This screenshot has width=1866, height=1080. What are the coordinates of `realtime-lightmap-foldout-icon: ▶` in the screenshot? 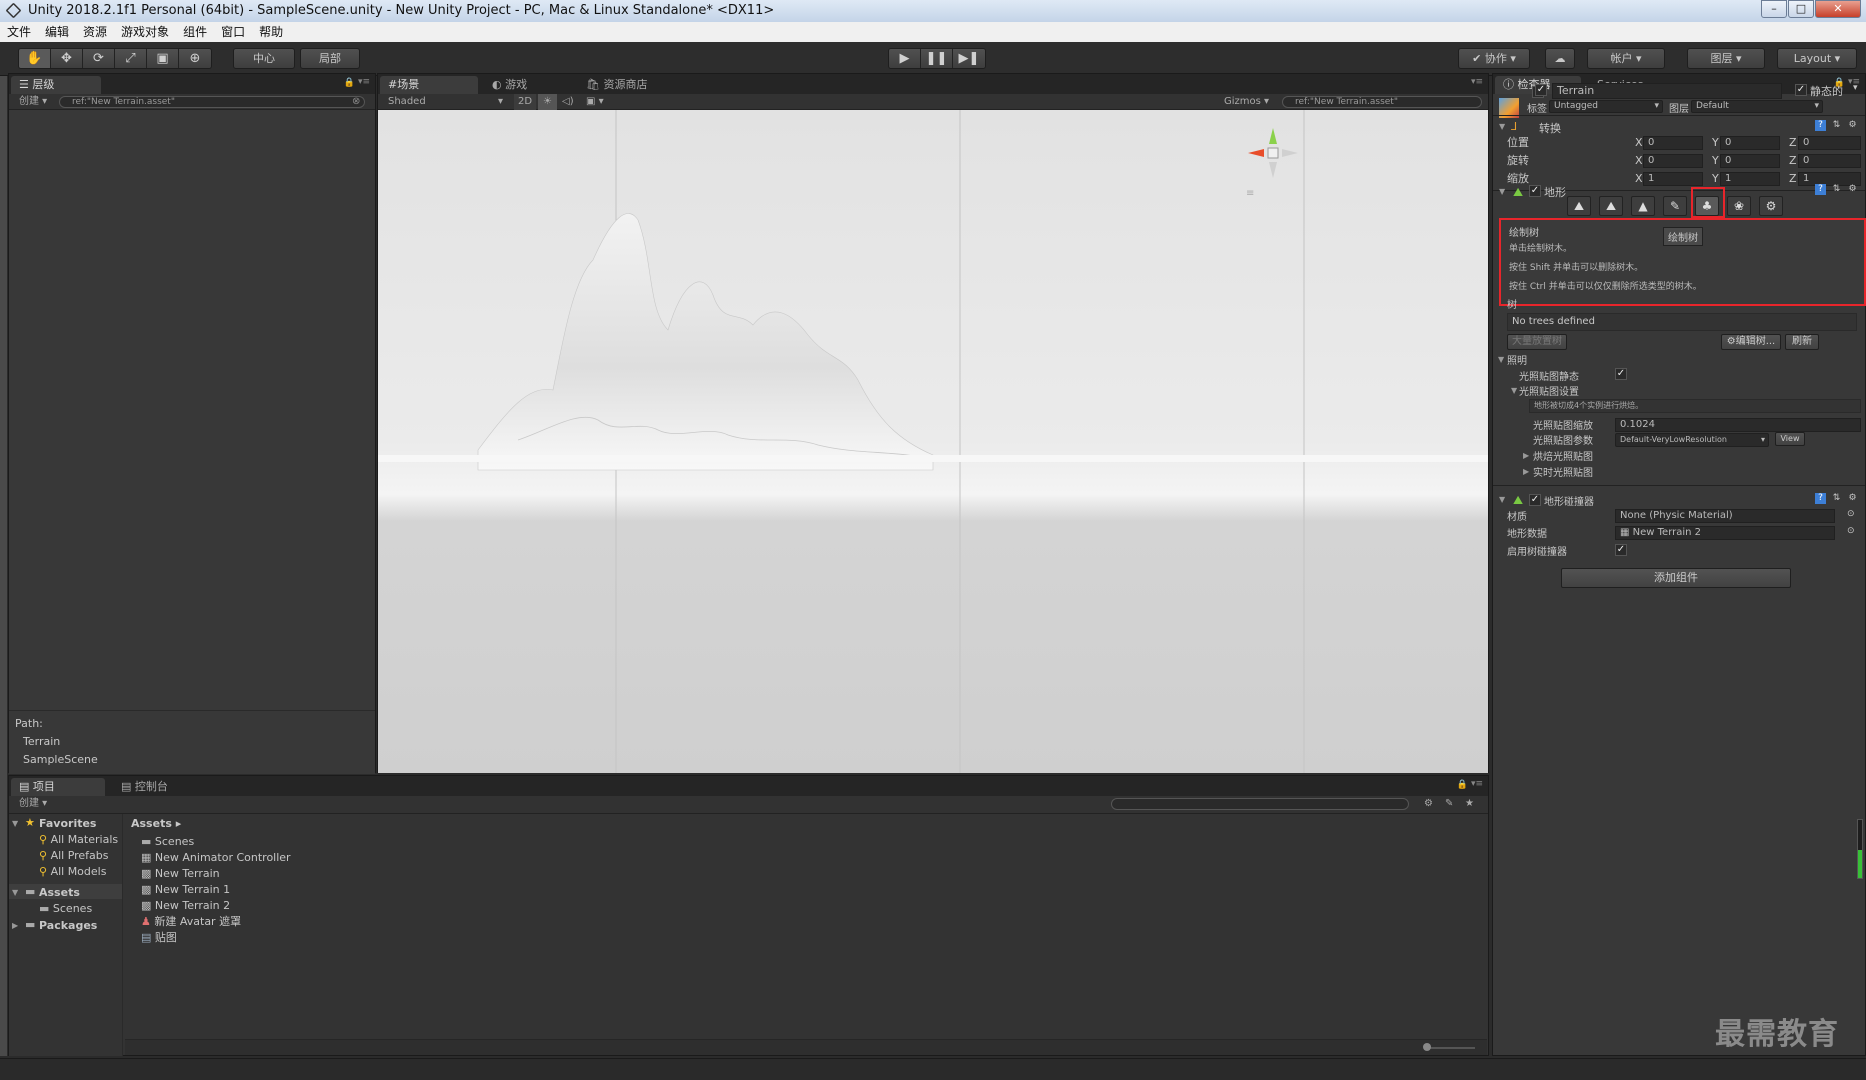 It's located at (1526, 471).